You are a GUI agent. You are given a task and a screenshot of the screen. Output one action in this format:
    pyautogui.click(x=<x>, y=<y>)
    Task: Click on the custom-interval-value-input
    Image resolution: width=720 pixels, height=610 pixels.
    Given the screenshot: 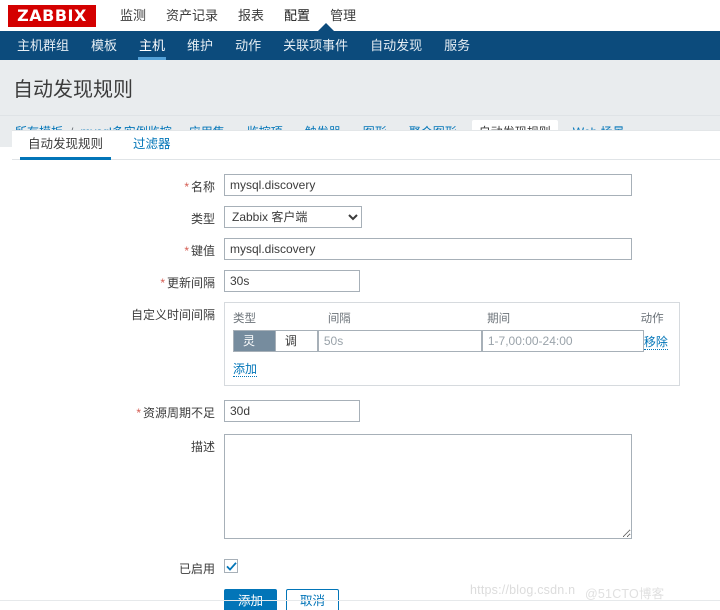 What is the action you would take?
    pyautogui.click(x=399, y=341)
    